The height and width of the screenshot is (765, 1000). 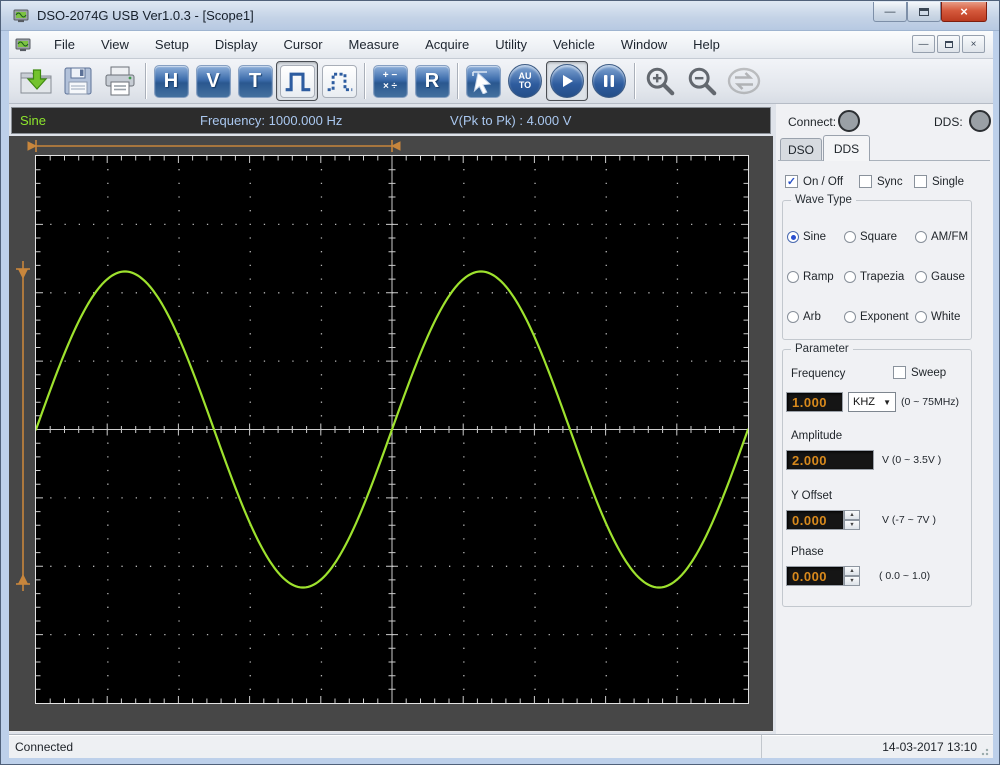 I want to click on wave-type-gause: Gause, so click(x=944, y=277).